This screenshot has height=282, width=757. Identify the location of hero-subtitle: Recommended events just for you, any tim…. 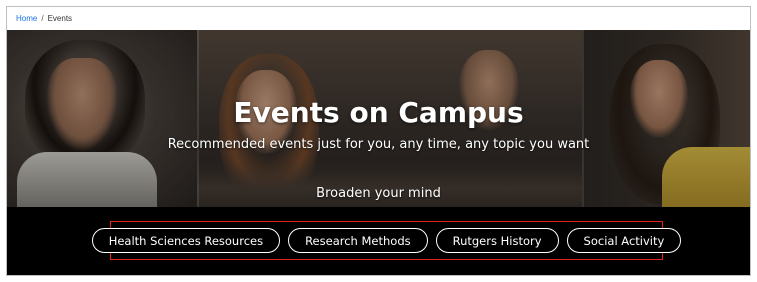
(378, 144).